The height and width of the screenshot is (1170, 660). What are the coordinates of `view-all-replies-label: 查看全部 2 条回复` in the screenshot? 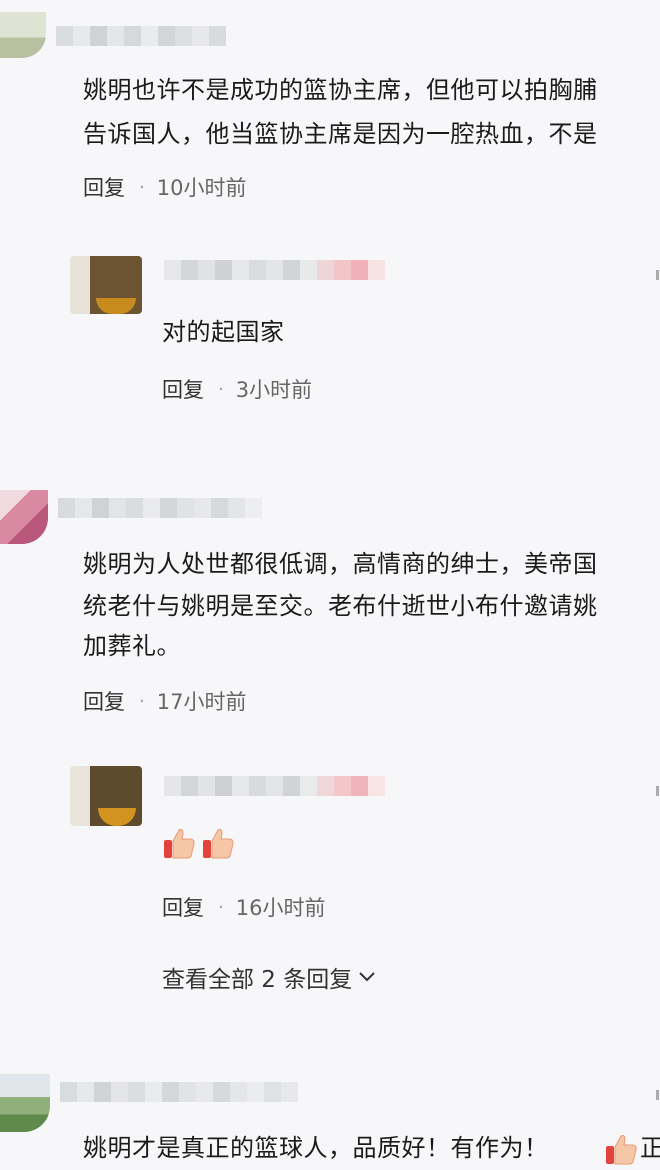 It's located at (257, 980).